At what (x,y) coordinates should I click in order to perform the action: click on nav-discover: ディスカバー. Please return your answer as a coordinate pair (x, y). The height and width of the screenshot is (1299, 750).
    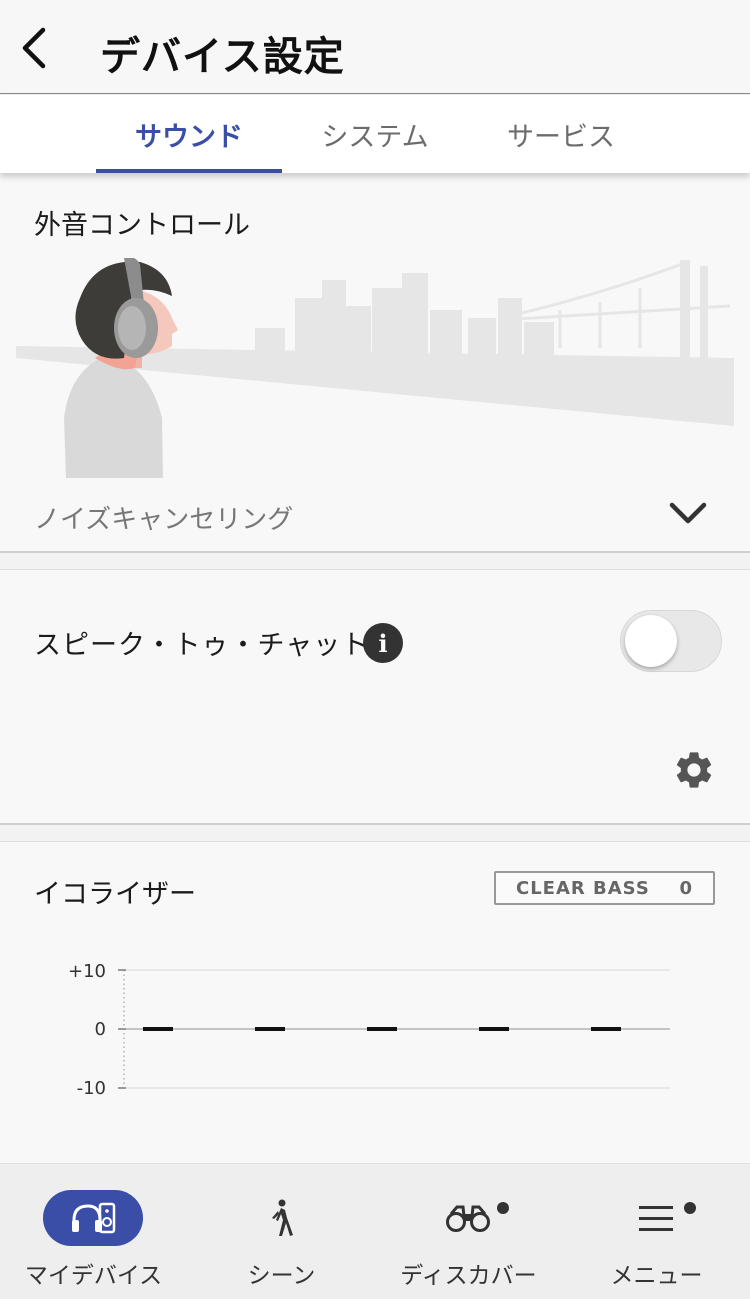
    Looking at the image, I should click on (468, 1231).